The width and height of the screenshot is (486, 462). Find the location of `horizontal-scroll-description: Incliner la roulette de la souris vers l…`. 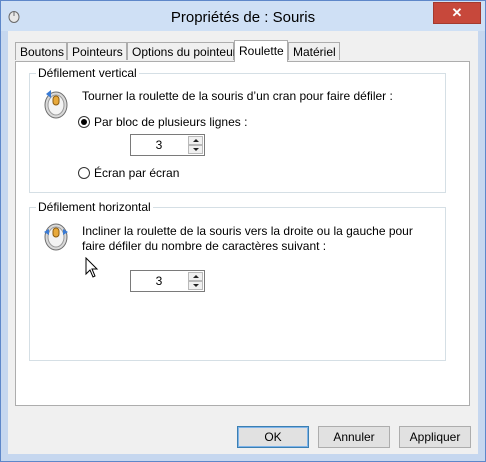

horizontal-scroll-description: Incliner la roulette de la souris vers l… is located at coordinates (247, 238).